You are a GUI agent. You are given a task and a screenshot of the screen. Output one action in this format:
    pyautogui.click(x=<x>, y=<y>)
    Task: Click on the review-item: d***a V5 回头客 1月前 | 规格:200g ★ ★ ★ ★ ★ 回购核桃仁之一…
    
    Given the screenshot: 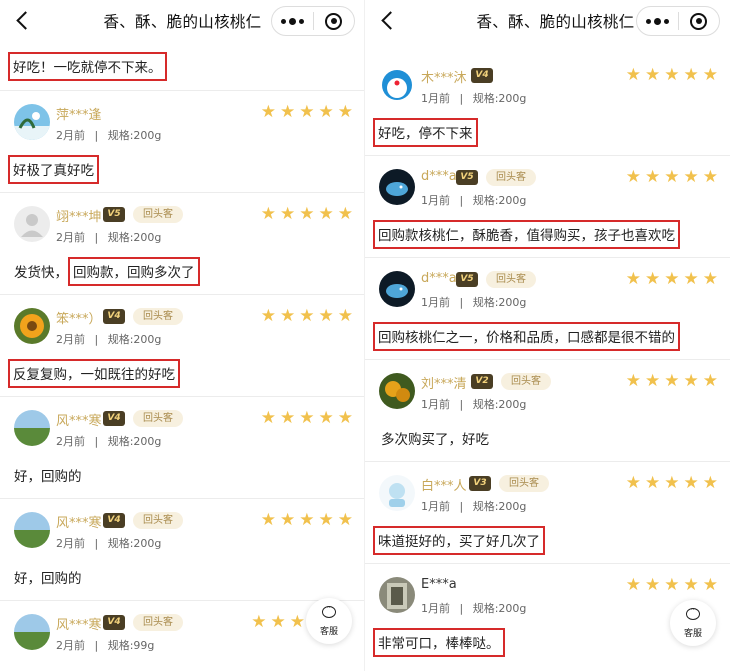 What is the action you would take?
    pyautogui.click(x=547, y=308)
    